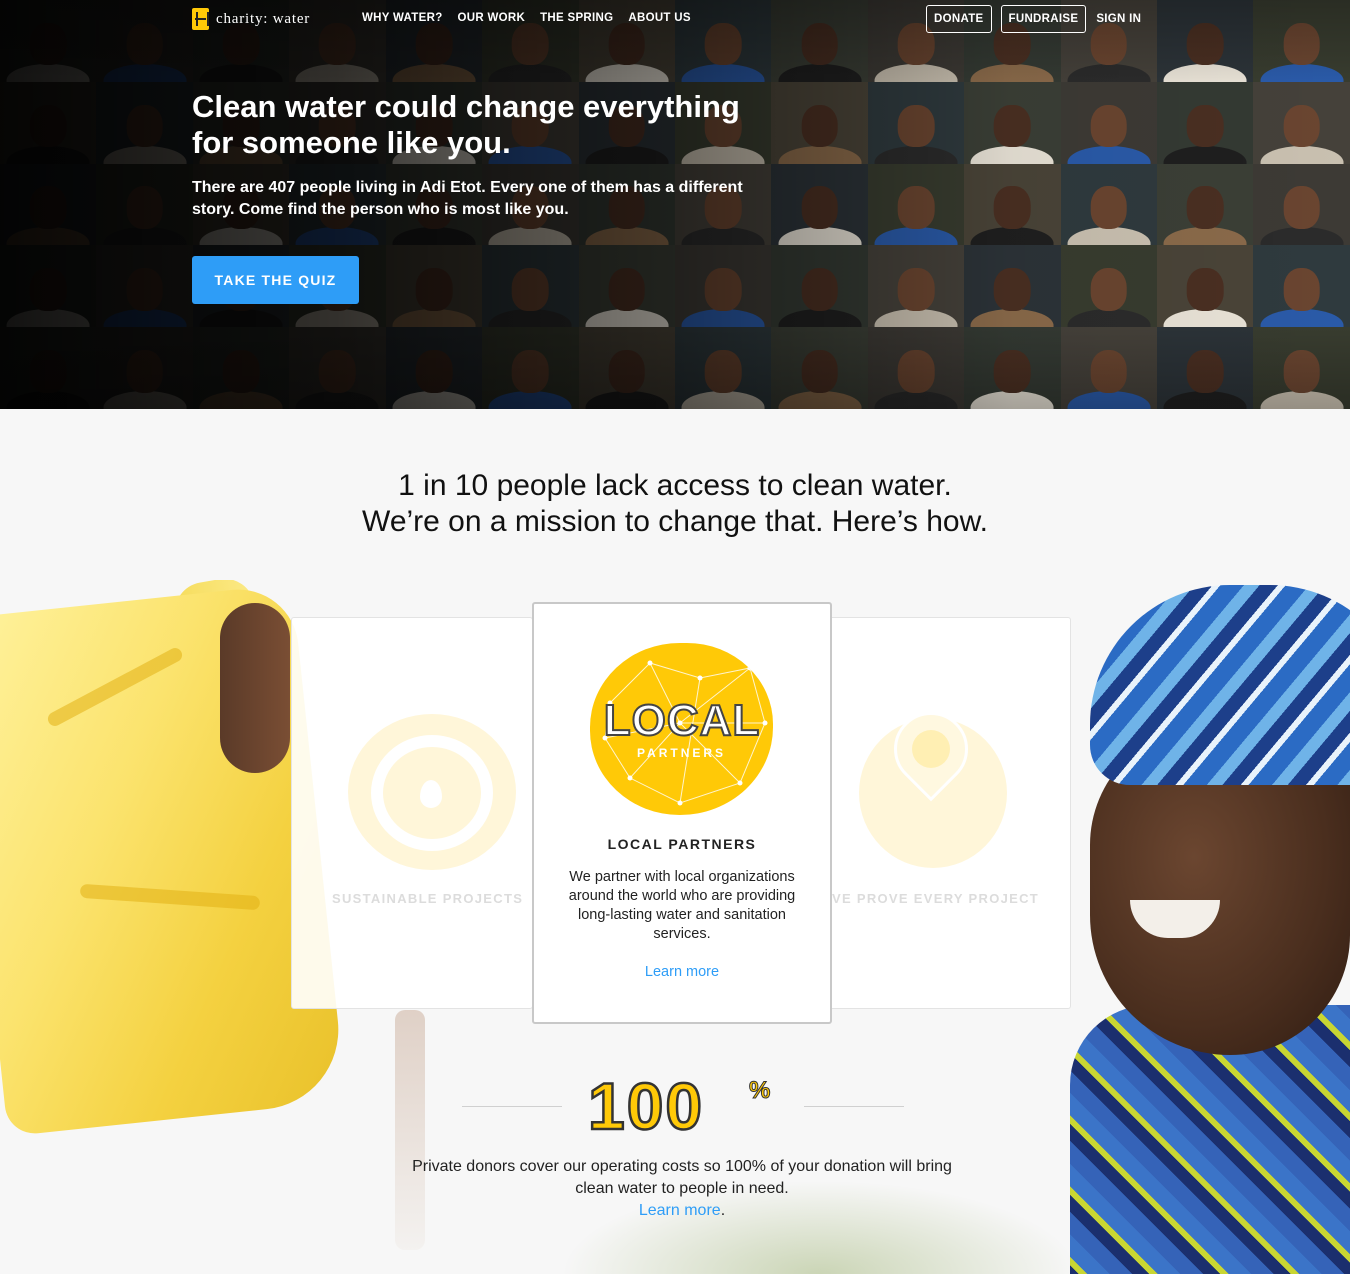 This screenshot has width=1350, height=1274. Describe the element at coordinates (428, 898) in the screenshot. I see `sustainable-projects-label: SUSTAINABLE PROJECTS` at that location.